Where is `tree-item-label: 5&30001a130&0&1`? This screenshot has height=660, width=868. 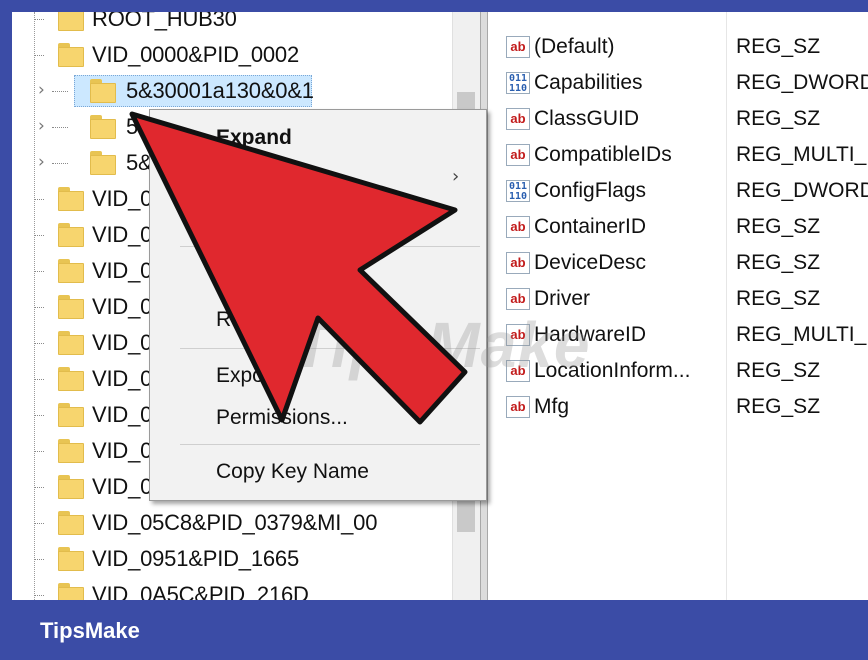 tree-item-label: 5&30001a130&0&1 is located at coordinates (220, 90).